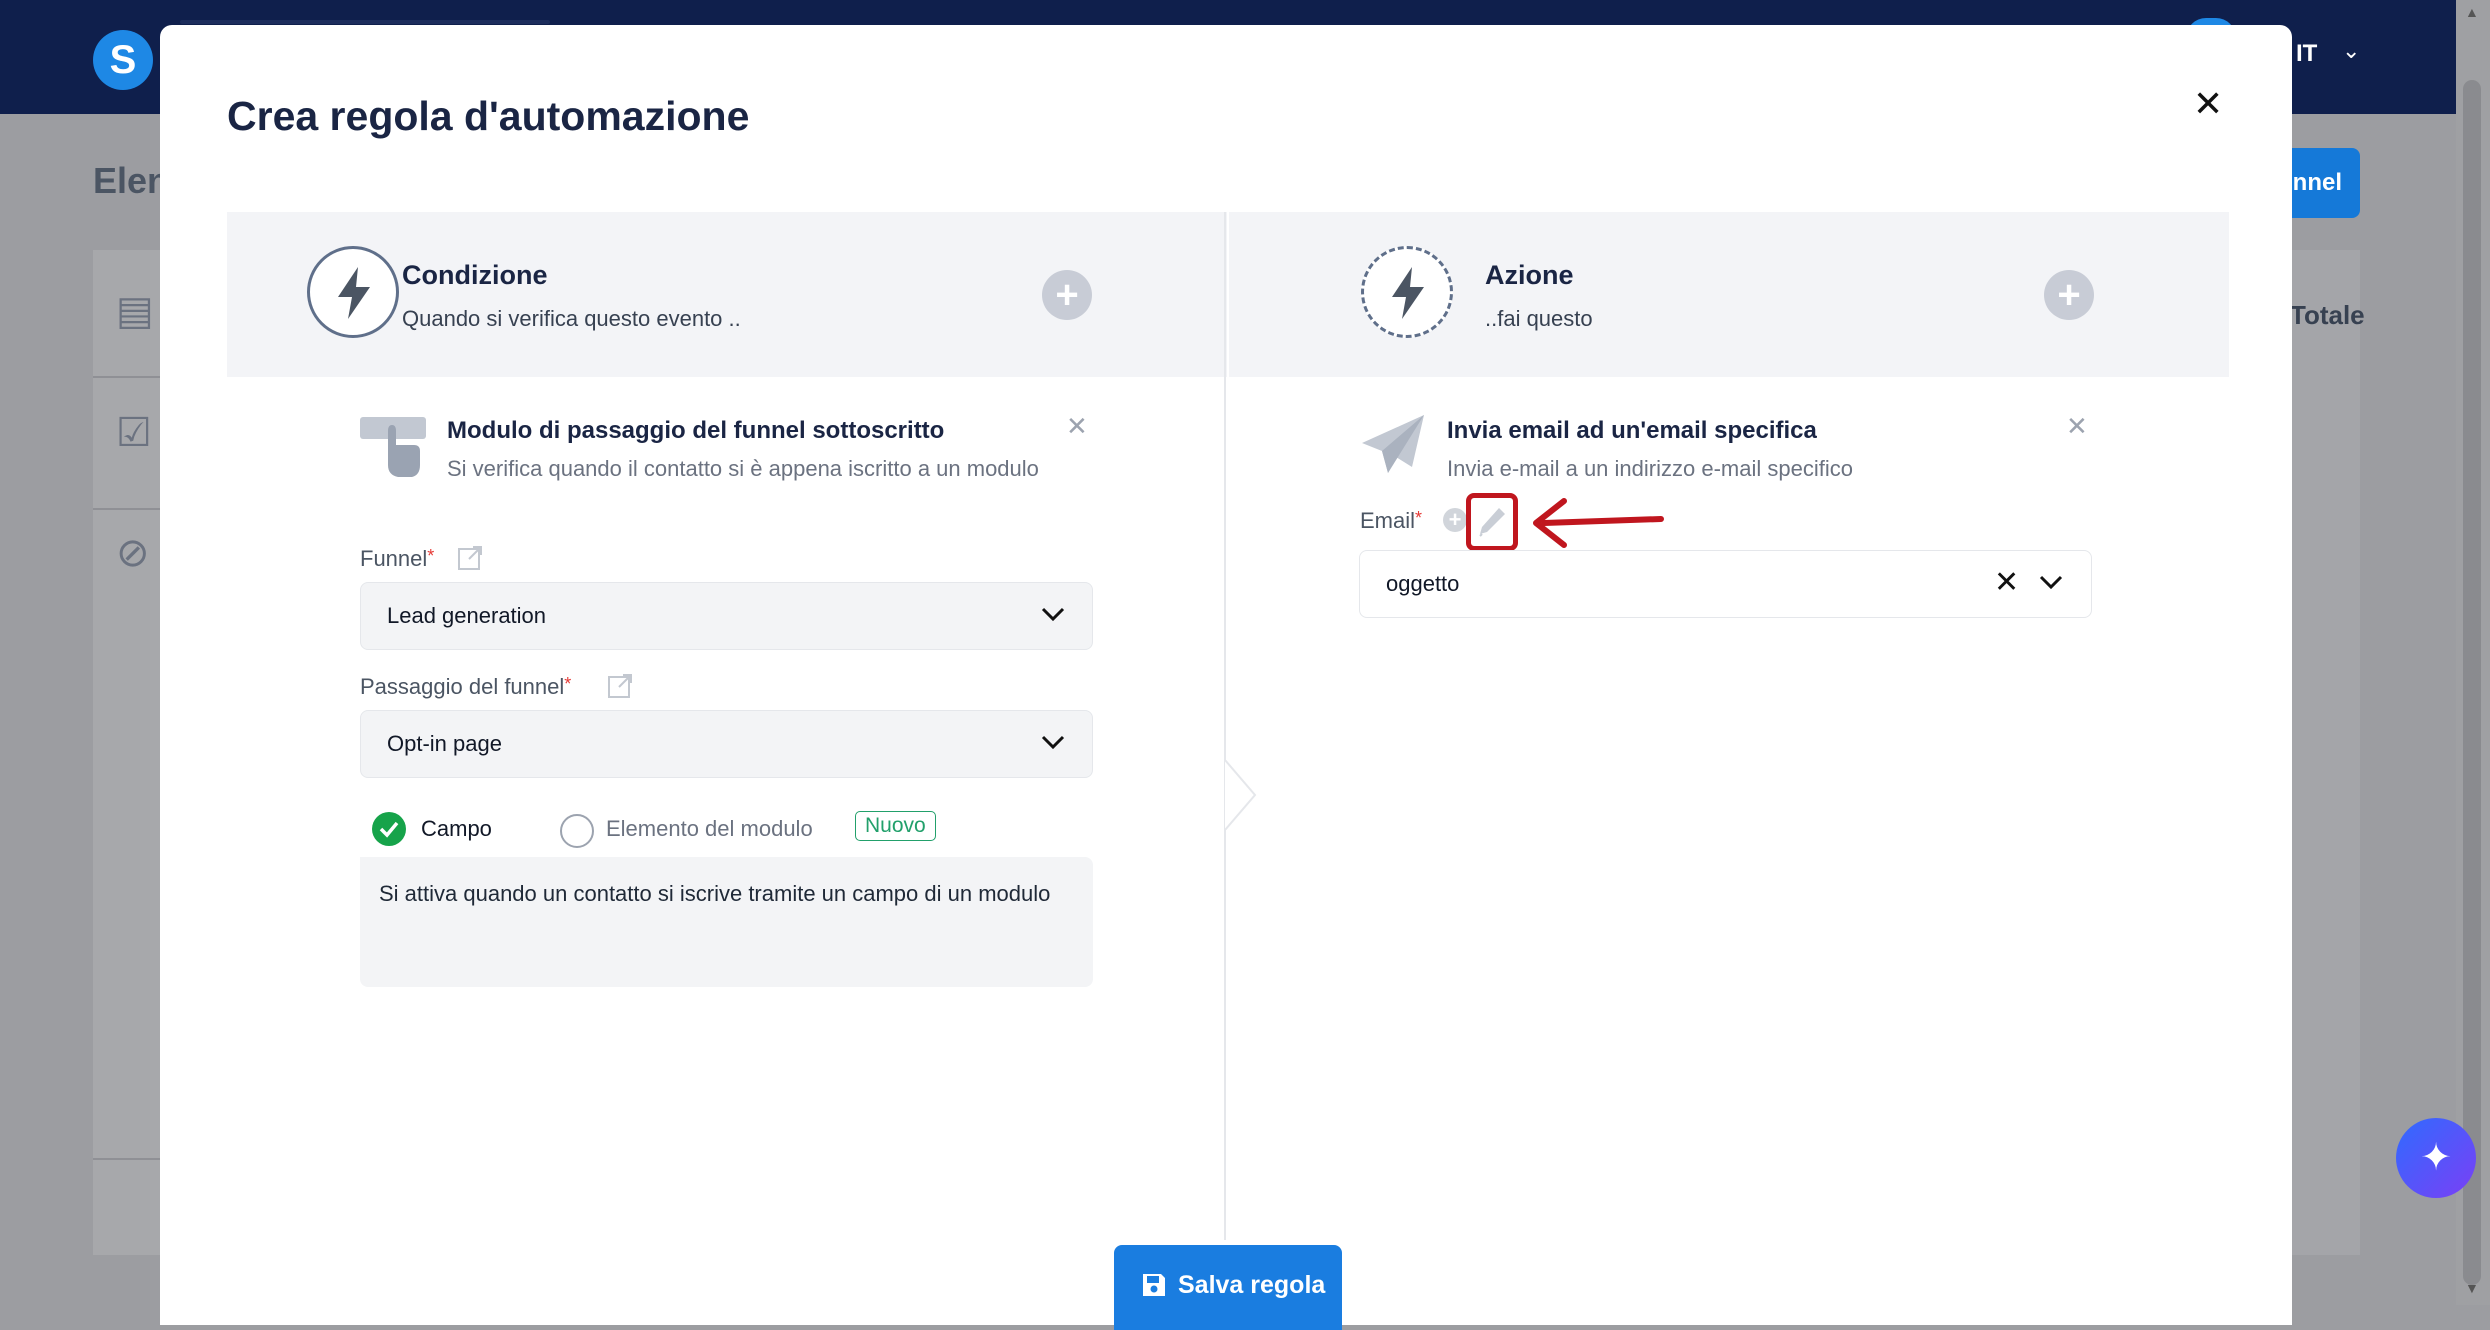  What do you see at coordinates (1391, 520) in the screenshot?
I see `email-label: Email*` at bounding box center [1391, 520].